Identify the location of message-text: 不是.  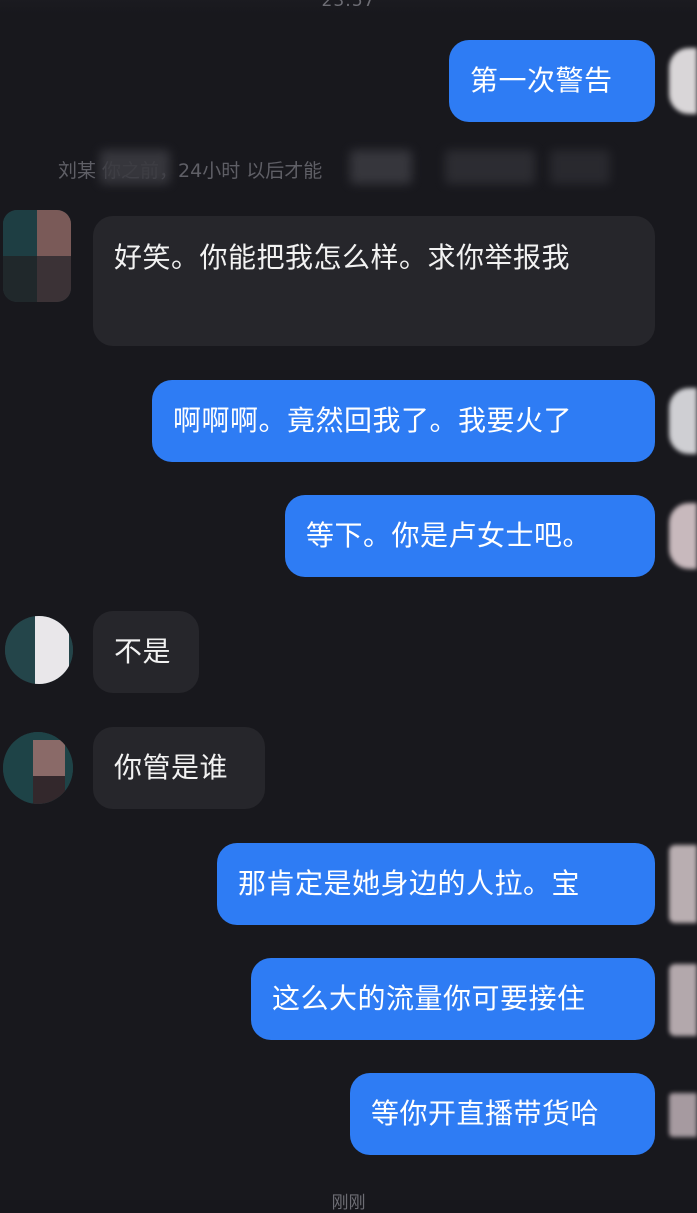
(143, 651).